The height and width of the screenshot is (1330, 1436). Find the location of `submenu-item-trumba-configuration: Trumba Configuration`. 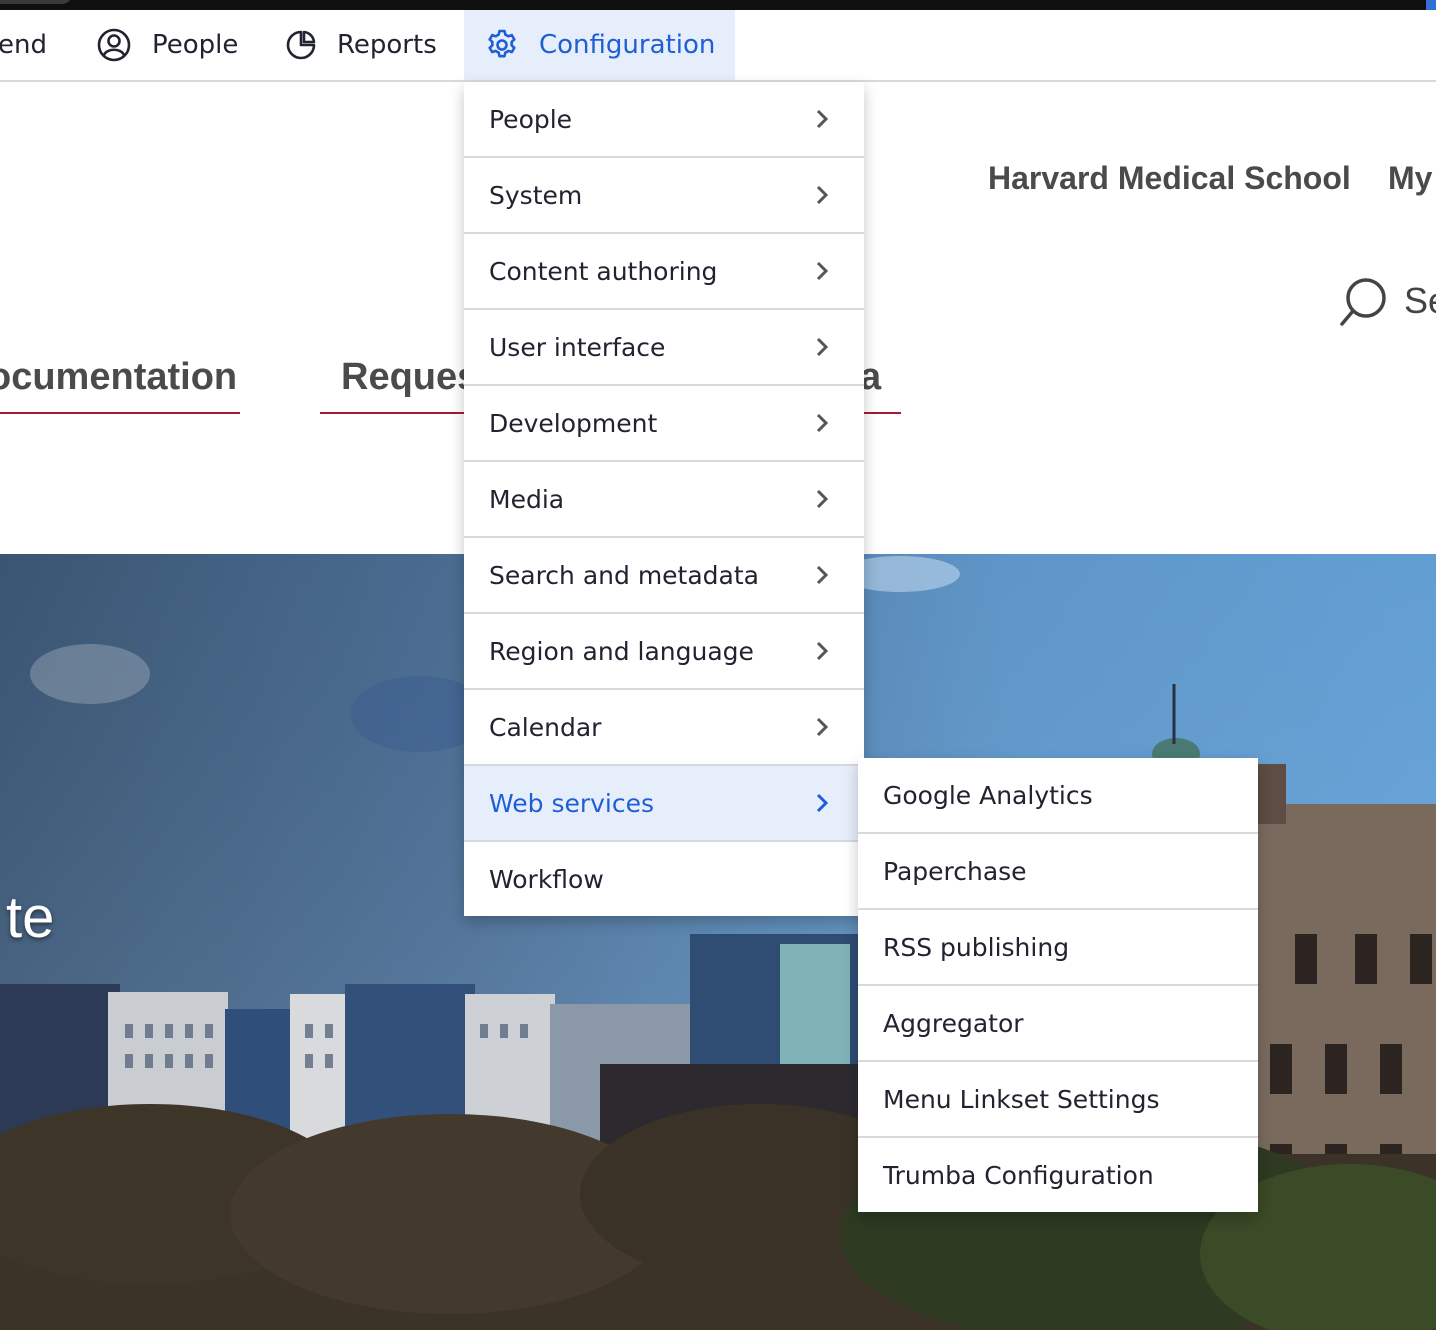

submenu-item-trumba-configuration: Trumba Configuration is located at coordinates (1058, 1175).